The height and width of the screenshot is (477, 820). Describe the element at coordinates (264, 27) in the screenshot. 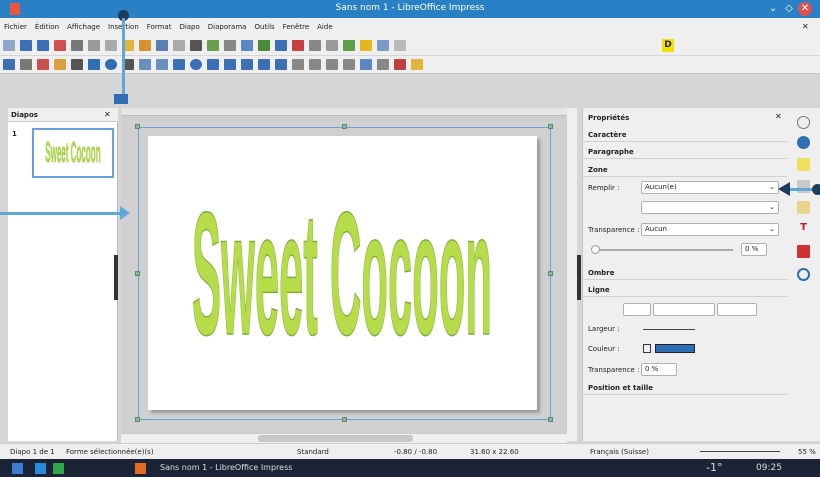

I see `menu-outils: Outils` at that location.